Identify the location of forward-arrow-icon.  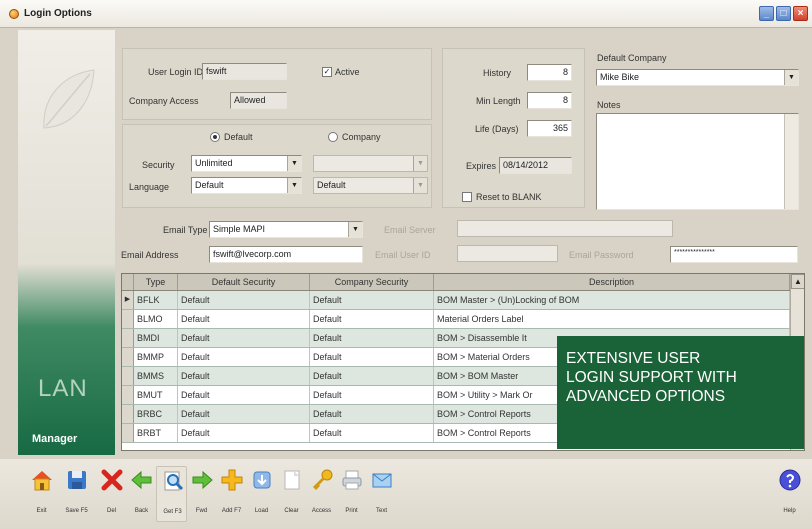
(202, 480).